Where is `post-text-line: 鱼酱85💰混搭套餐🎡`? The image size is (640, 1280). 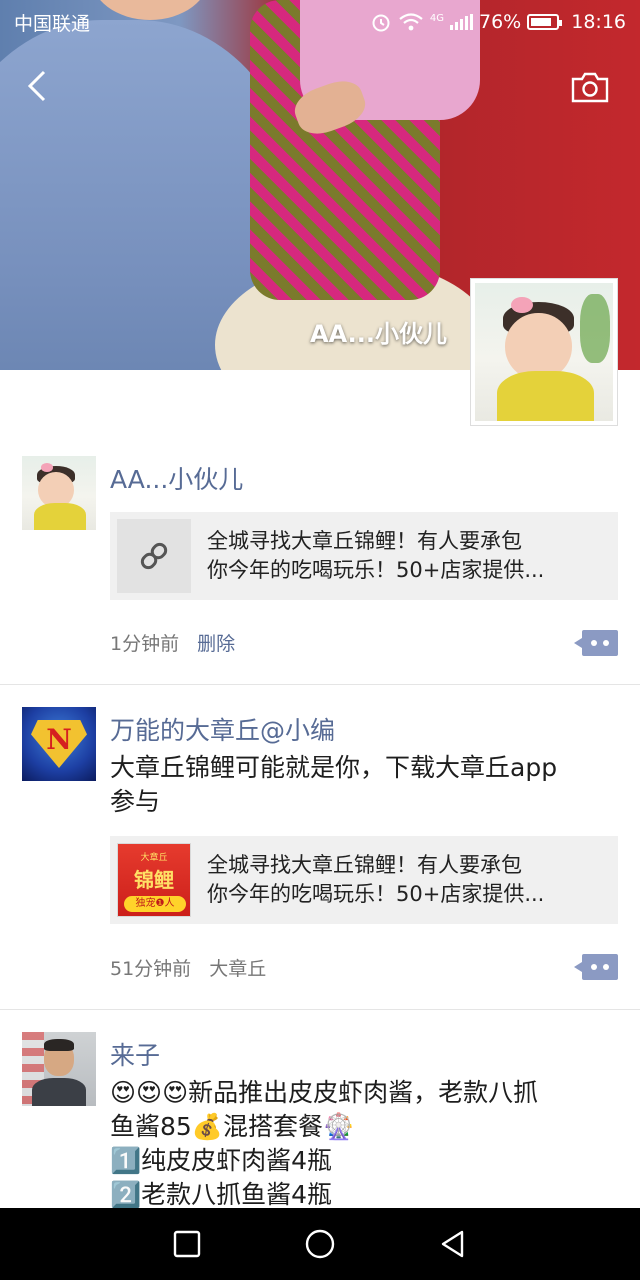 post-text-line: 鱼酱85💰混搭套餐🎡 is located at coordinates (232, 1126).